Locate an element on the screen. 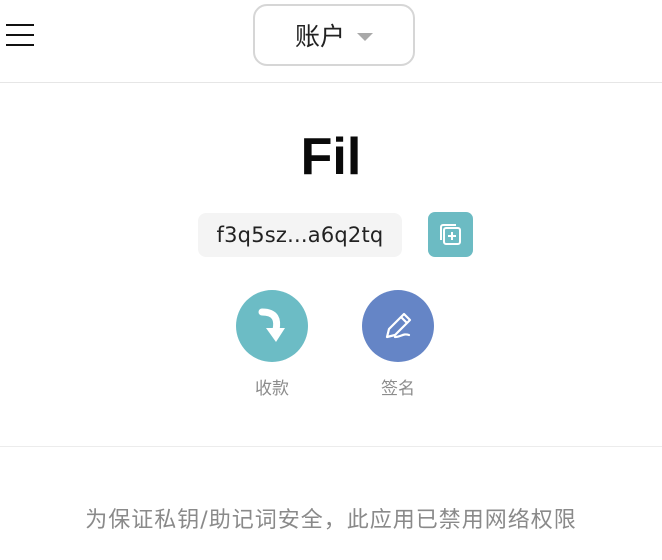 The height and width of the screenshot is (560, 662). receive-button: 收款 is located at coordinates (272, 344).